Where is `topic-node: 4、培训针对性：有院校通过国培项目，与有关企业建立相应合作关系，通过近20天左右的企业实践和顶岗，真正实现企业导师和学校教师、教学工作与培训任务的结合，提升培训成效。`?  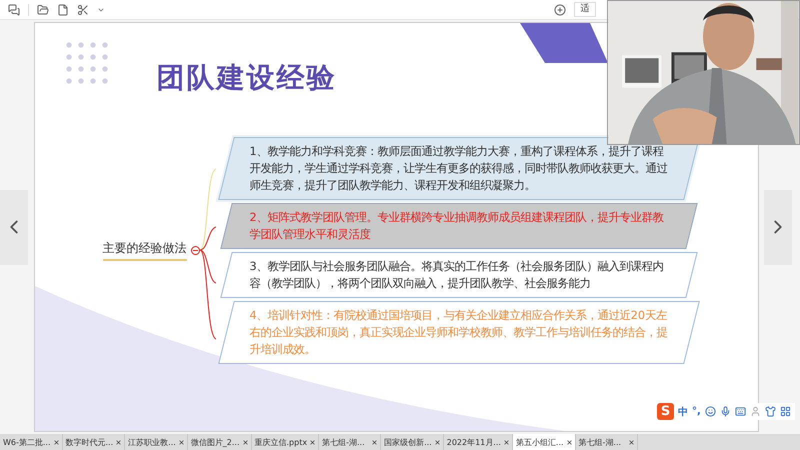
topic-node: 4、培训针对性：有院校通过国培项目，与有关企业建立相应合作关系，通过近20天左右的企业实践和顶岗，真正实现企业导师和学校教师、教学工作与培训任务的结合，提升培训成效。 is located at coordinates (459, 332).